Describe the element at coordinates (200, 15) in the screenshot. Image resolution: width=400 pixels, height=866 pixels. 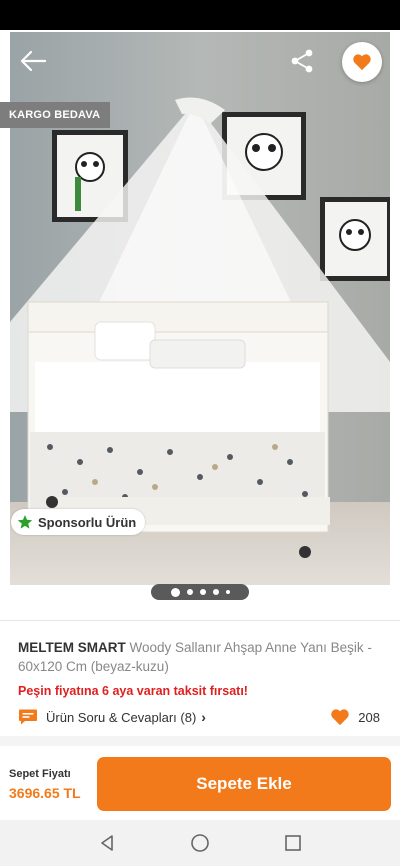
I see `status-bar` at that location.